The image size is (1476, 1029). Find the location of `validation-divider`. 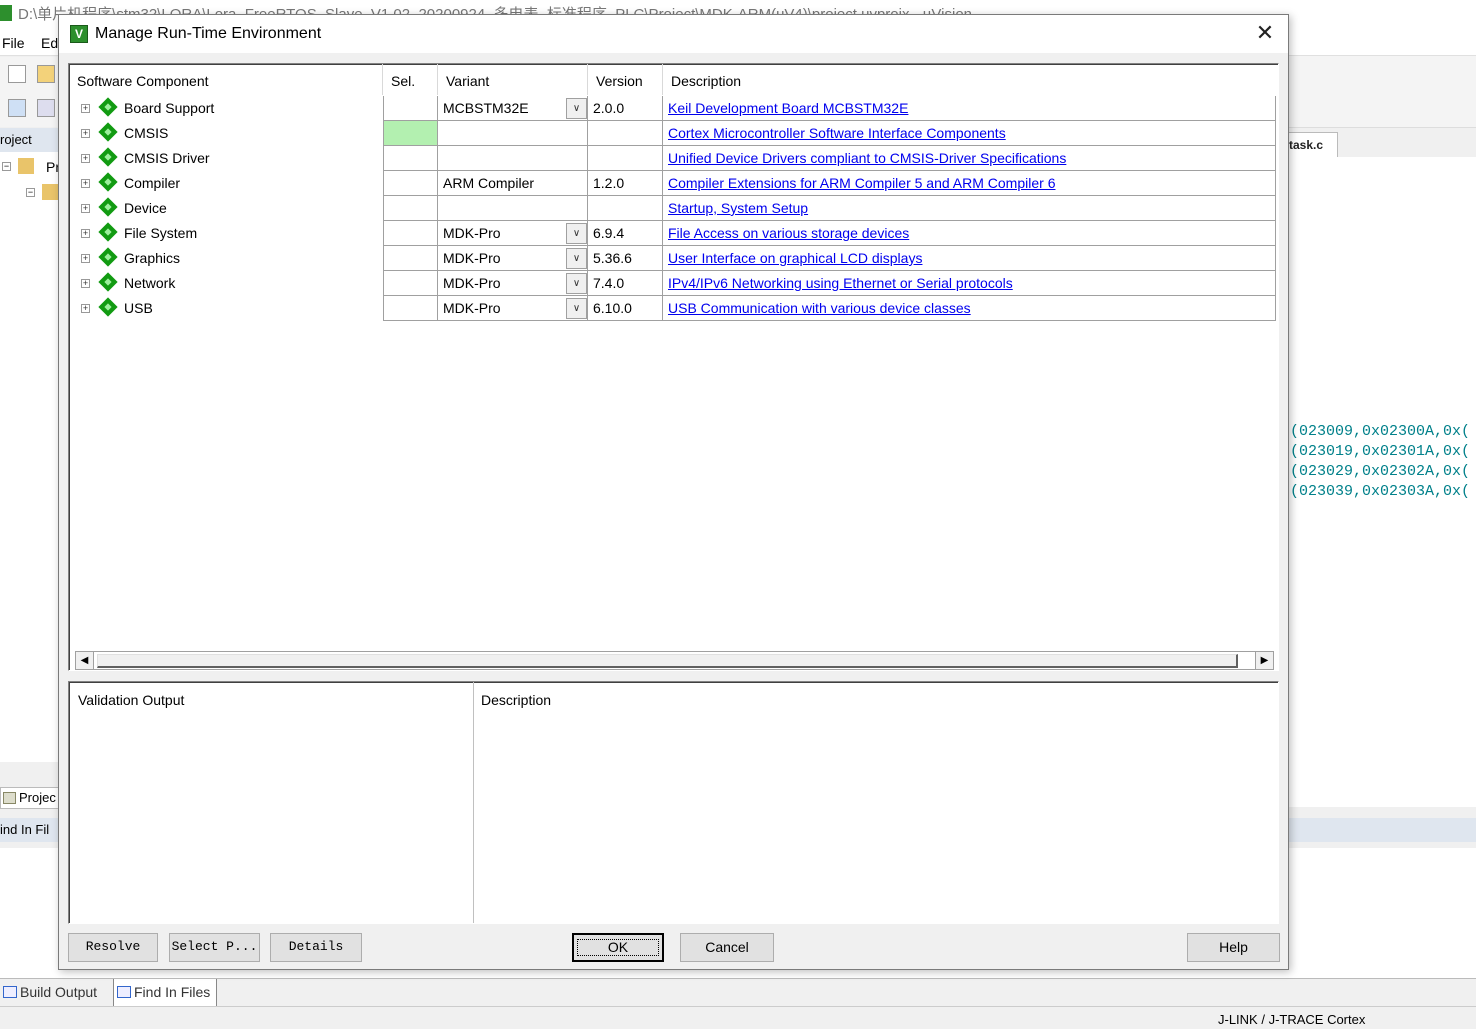

validation-divider is located at coordinates (473, 802).